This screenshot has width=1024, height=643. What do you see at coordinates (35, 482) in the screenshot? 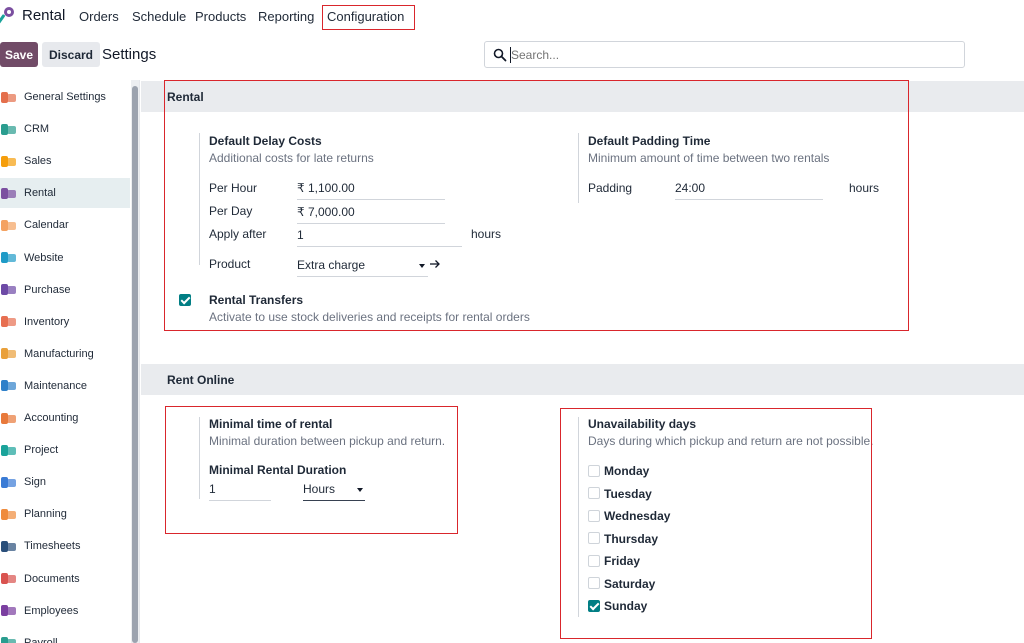
I see `sidebar-item-label: Sign` at bounding box center [35, 482].